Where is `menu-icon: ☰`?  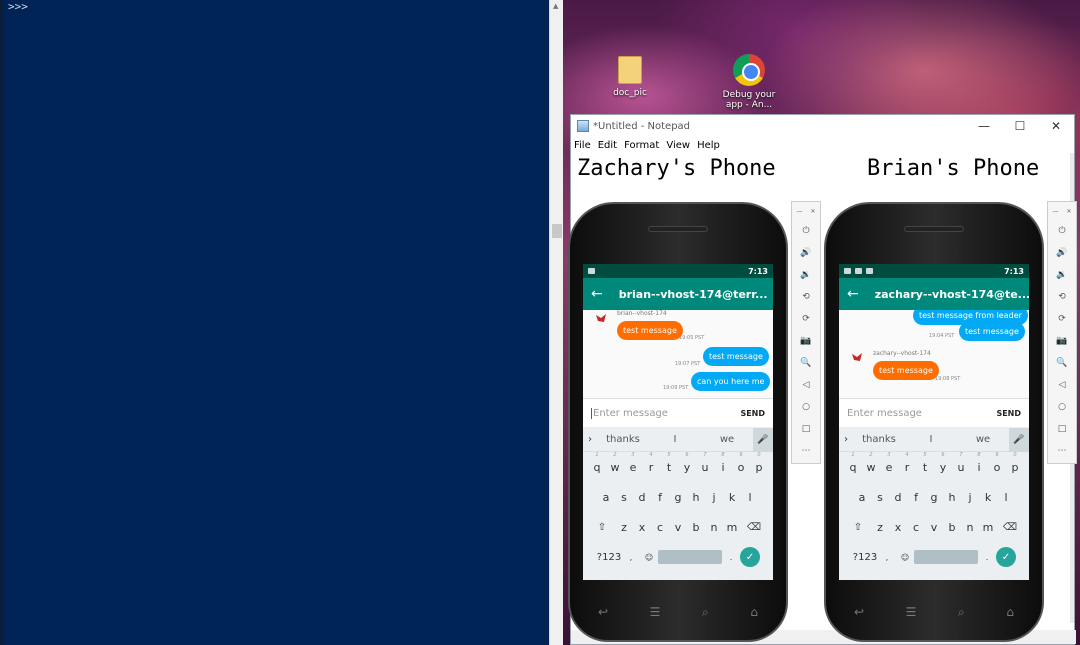 menu-icon: ☰ is located at coordinates (655, 612).